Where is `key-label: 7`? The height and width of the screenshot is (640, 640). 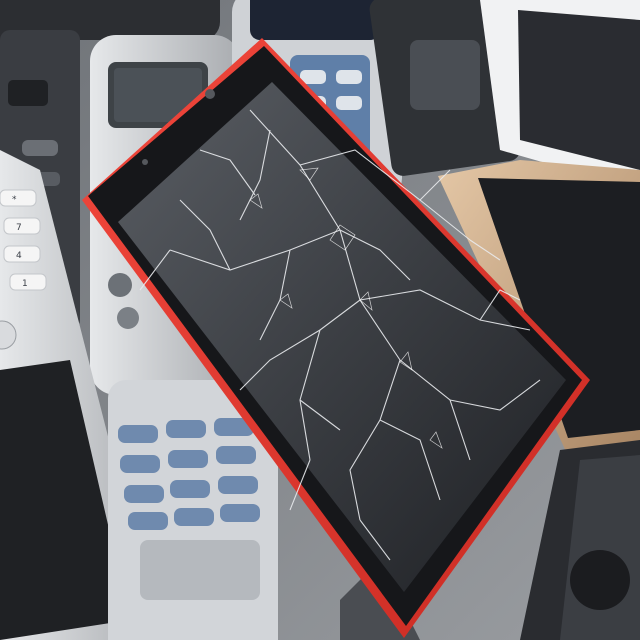
key-label: 7 is located at coordinates (19, 228).